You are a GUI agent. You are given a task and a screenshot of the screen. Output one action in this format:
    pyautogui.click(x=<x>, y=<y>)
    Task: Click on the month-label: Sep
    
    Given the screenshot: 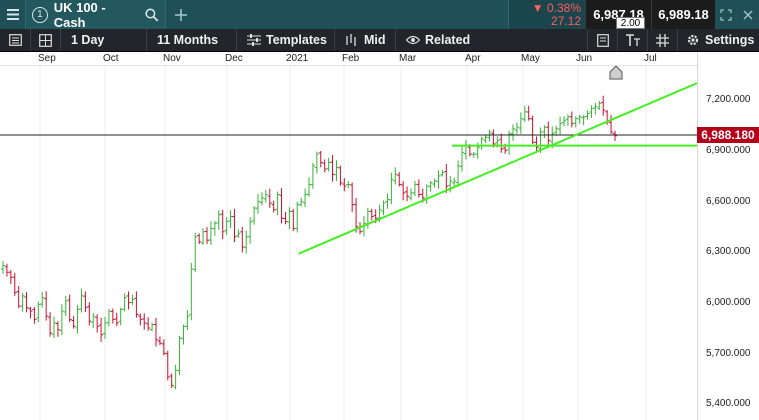 What is the action you would take?
    pyautogui.click(x=47, y=58)
    